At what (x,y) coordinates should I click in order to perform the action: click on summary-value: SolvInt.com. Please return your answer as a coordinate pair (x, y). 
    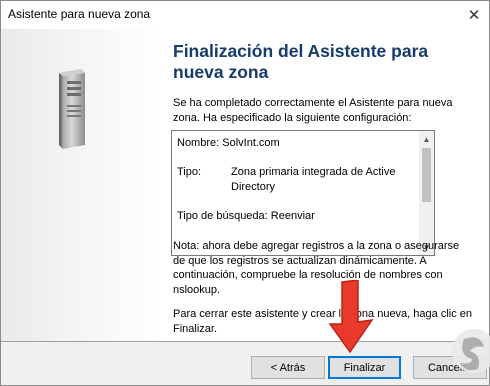
    Looking at the image, I should click on (251, 143).